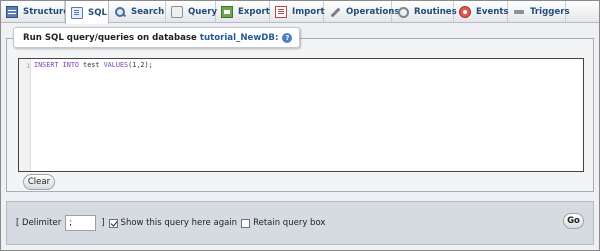  Describe the element at coordinates (335, 12) in the screenshot. I see `operations-icon` at that location.